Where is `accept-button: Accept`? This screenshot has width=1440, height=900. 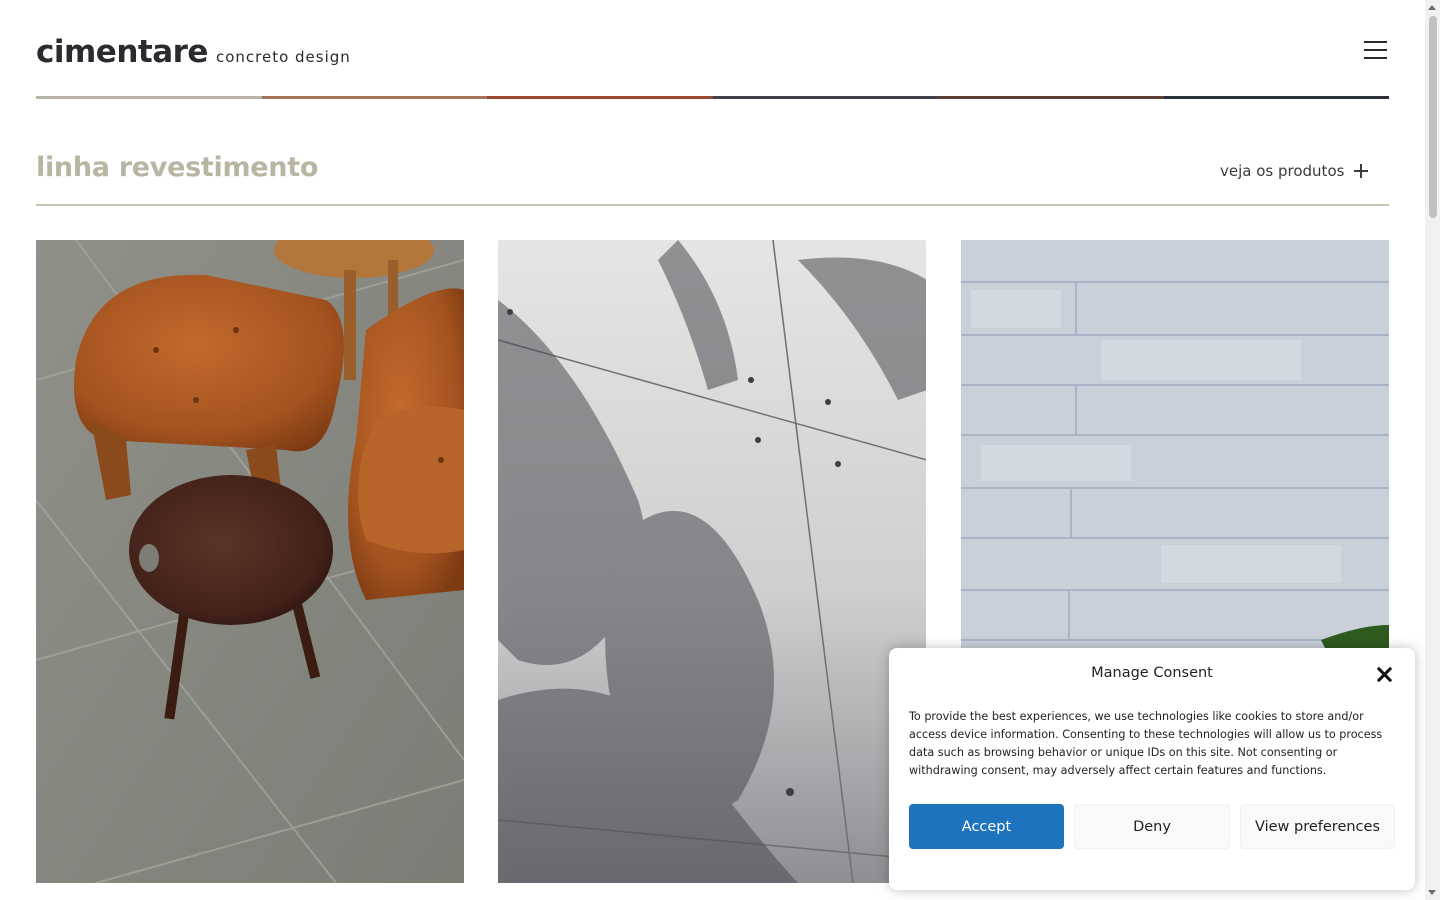
accept-button: Accept is located at coordinates (986, 826).